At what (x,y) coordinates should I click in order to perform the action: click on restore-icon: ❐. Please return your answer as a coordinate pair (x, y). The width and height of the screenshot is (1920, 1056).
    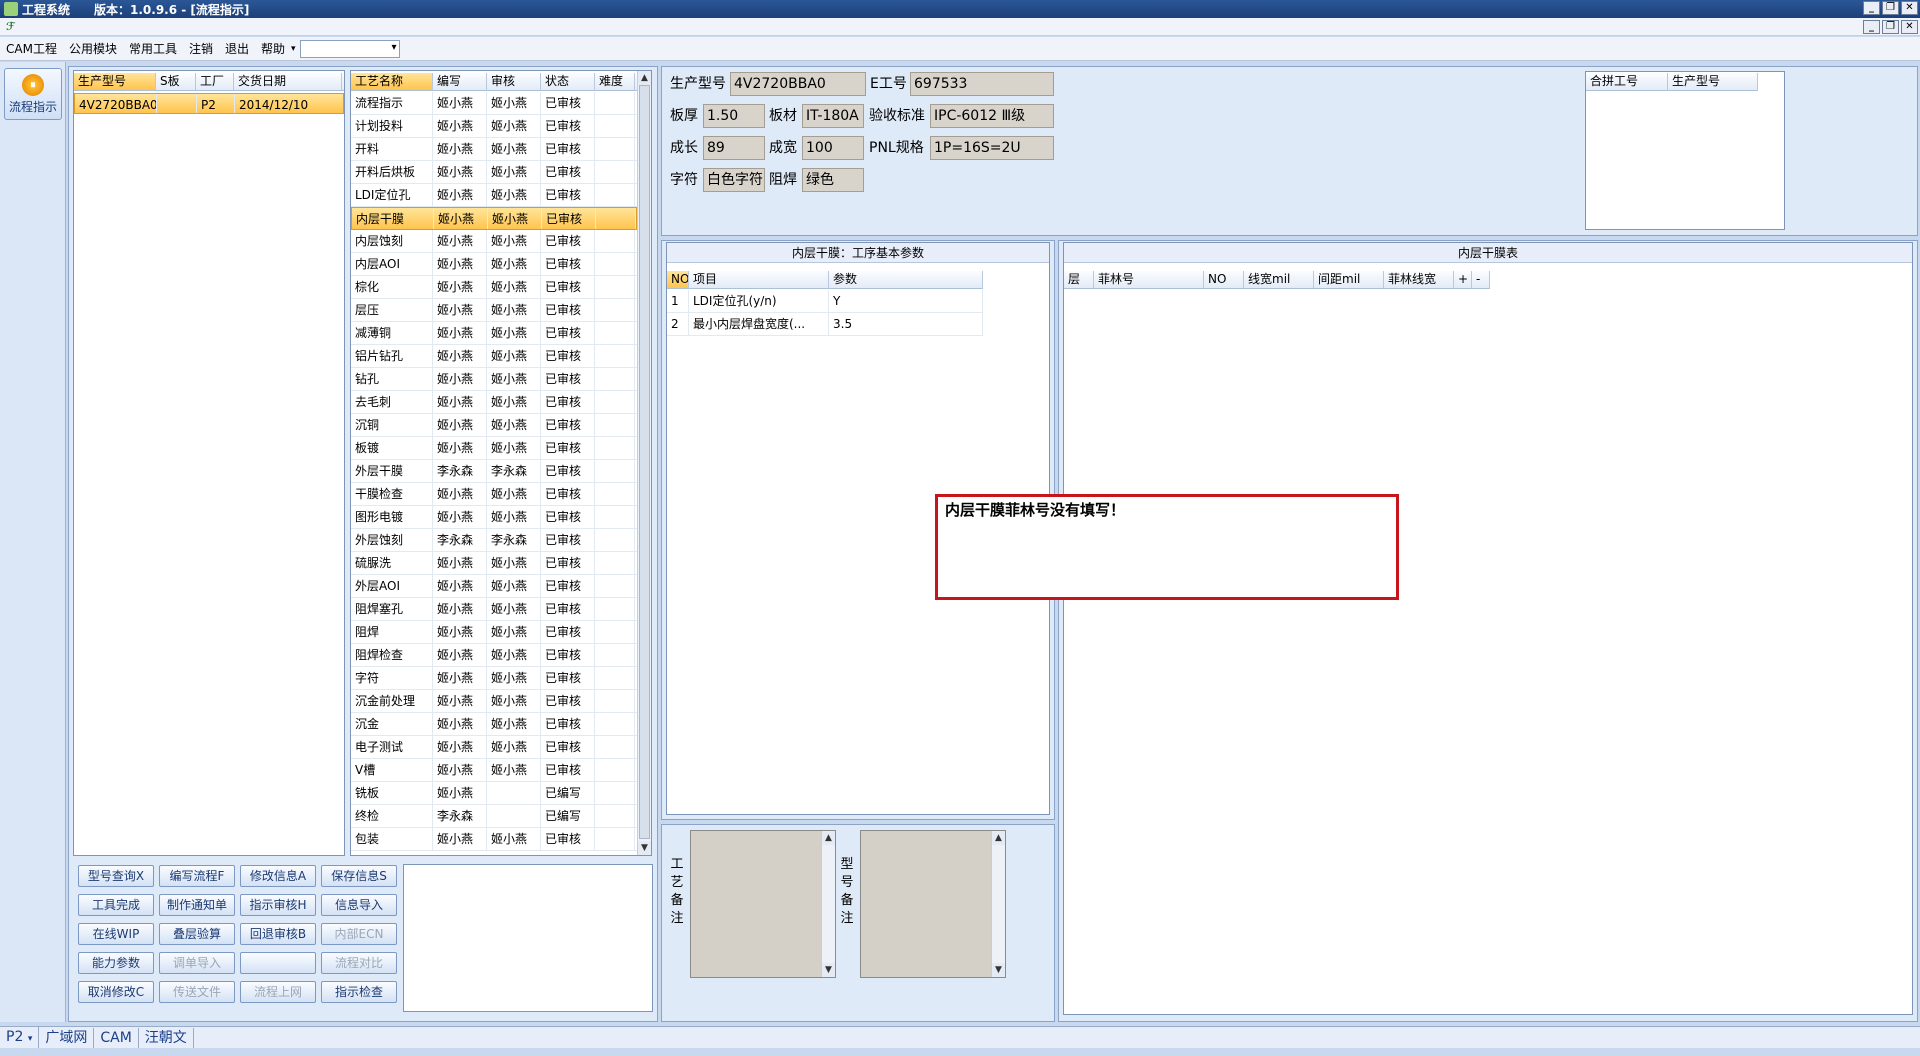
    Looking at the image, I should click on (1890, 8).